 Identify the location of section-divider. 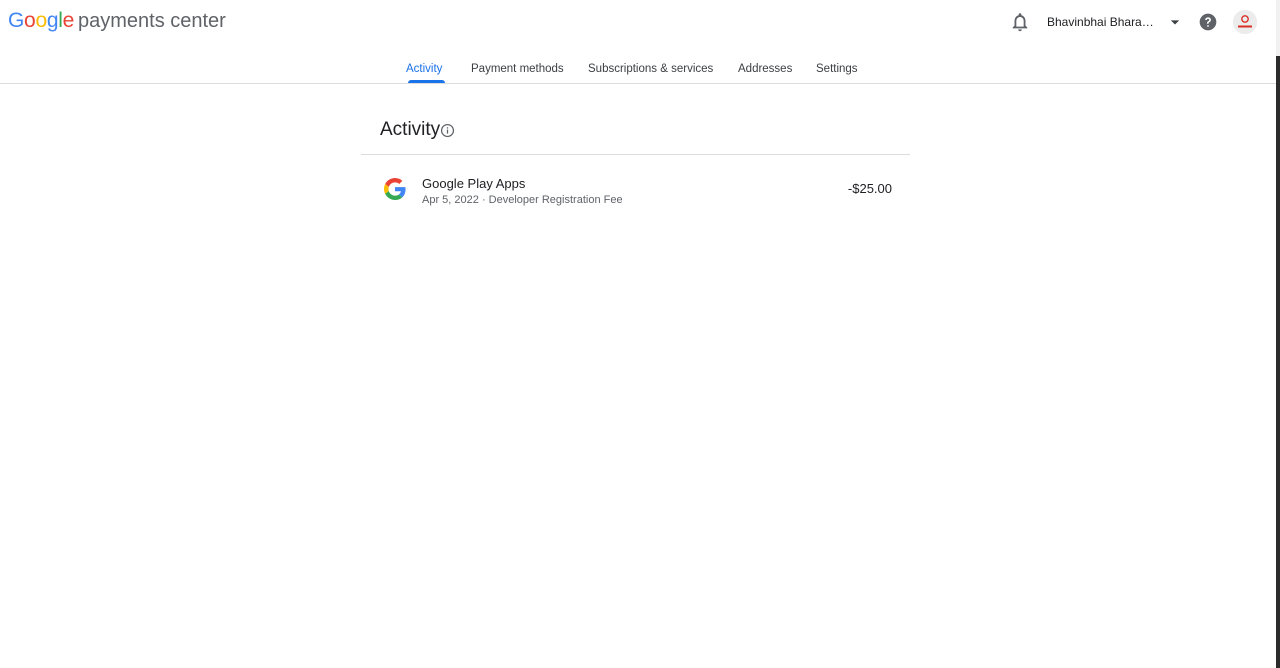
(635, 154).